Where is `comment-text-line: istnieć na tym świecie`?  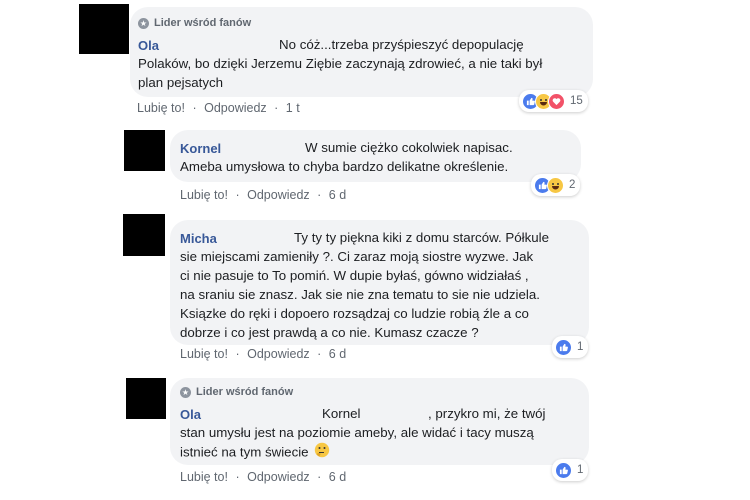 comment-text-line: istnieć na tym świecie is located at coordinates (255, 453).